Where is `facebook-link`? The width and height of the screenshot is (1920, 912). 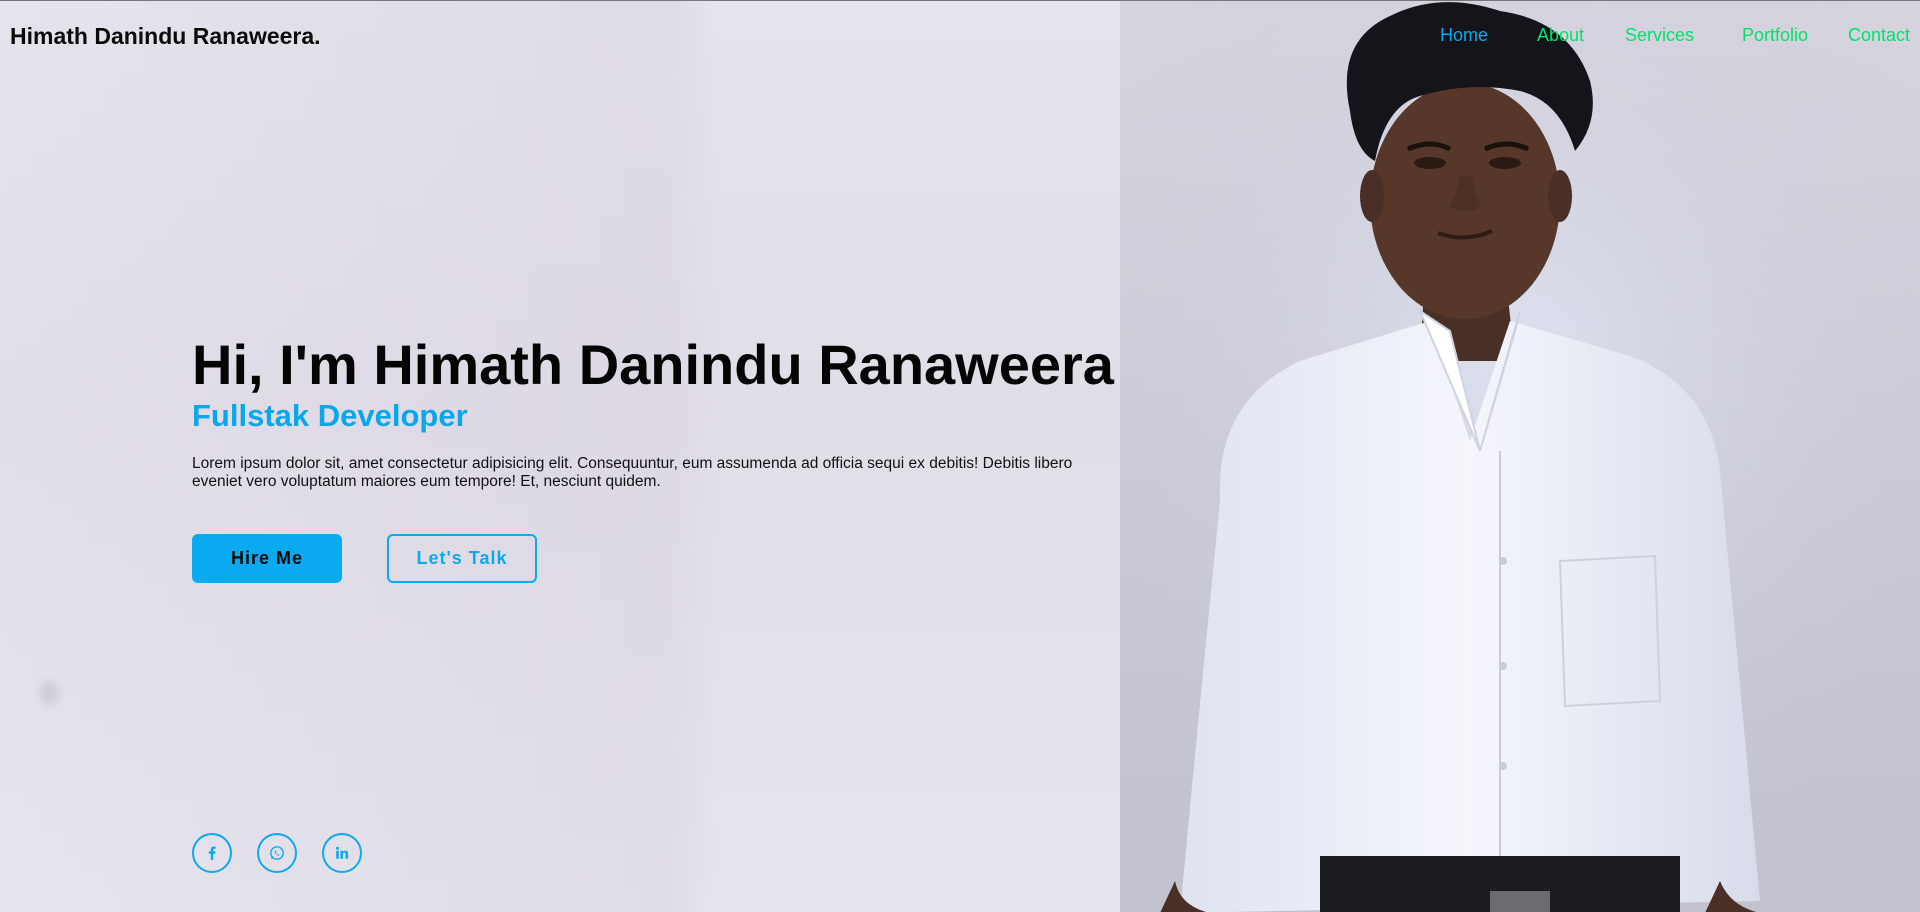
facebook-link is located at coordinates (212, 853).